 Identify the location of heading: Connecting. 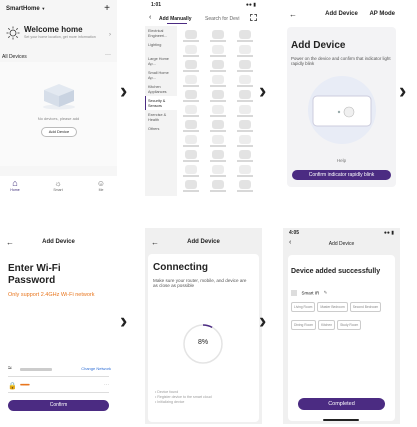
(180, 267).